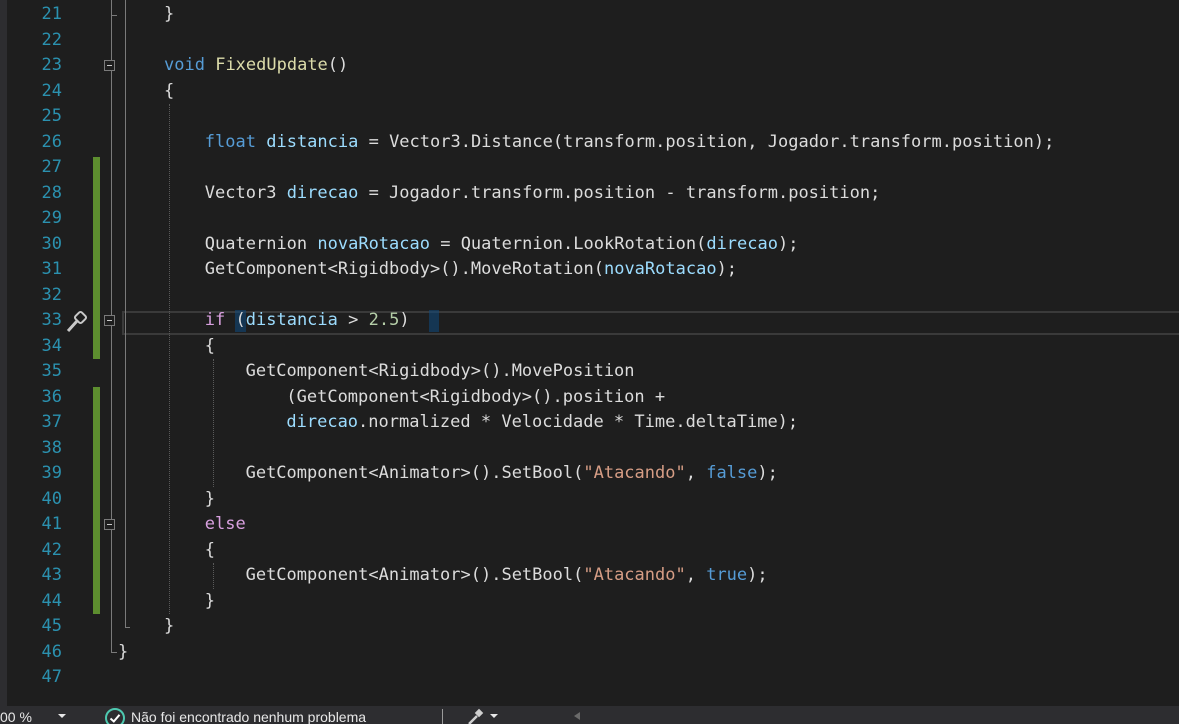  I want to click on status-bar: 00 % Não foi encontrado nenhum problema, so click(589, 715).